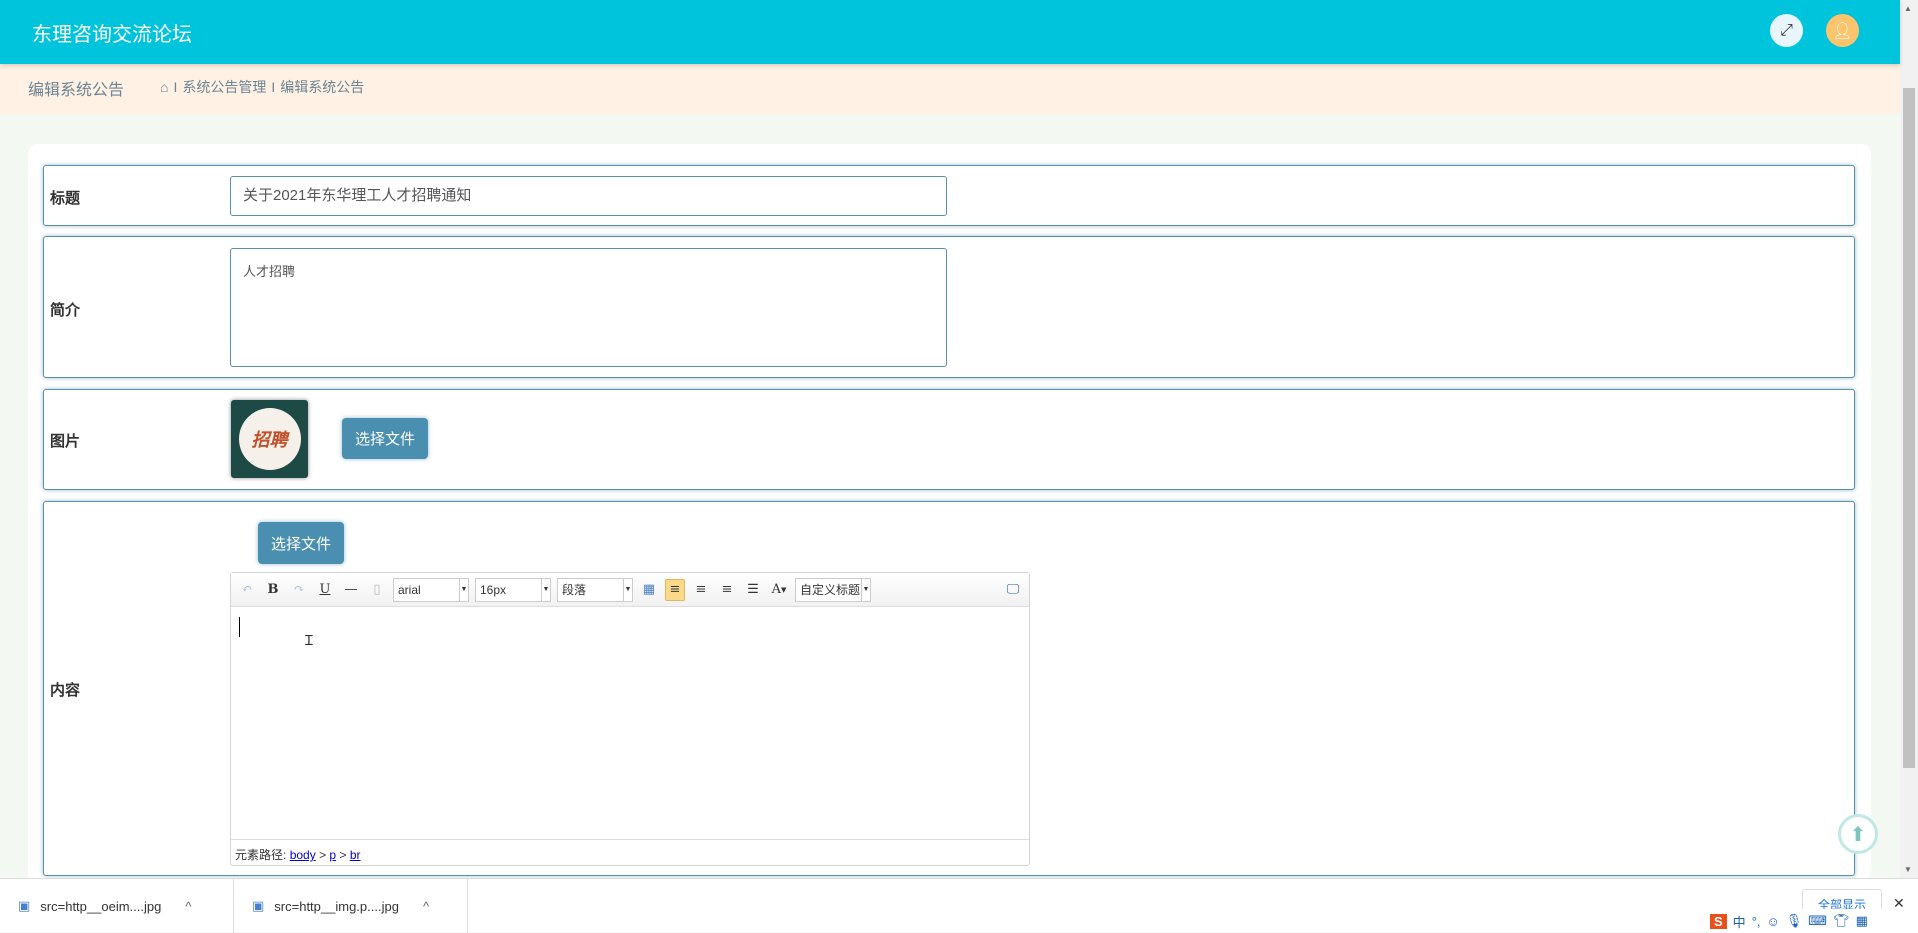 The width and height of the screenshot is (1918, 933). I want to click on microphone-icon: 🎙︎, so click(1794, 921).